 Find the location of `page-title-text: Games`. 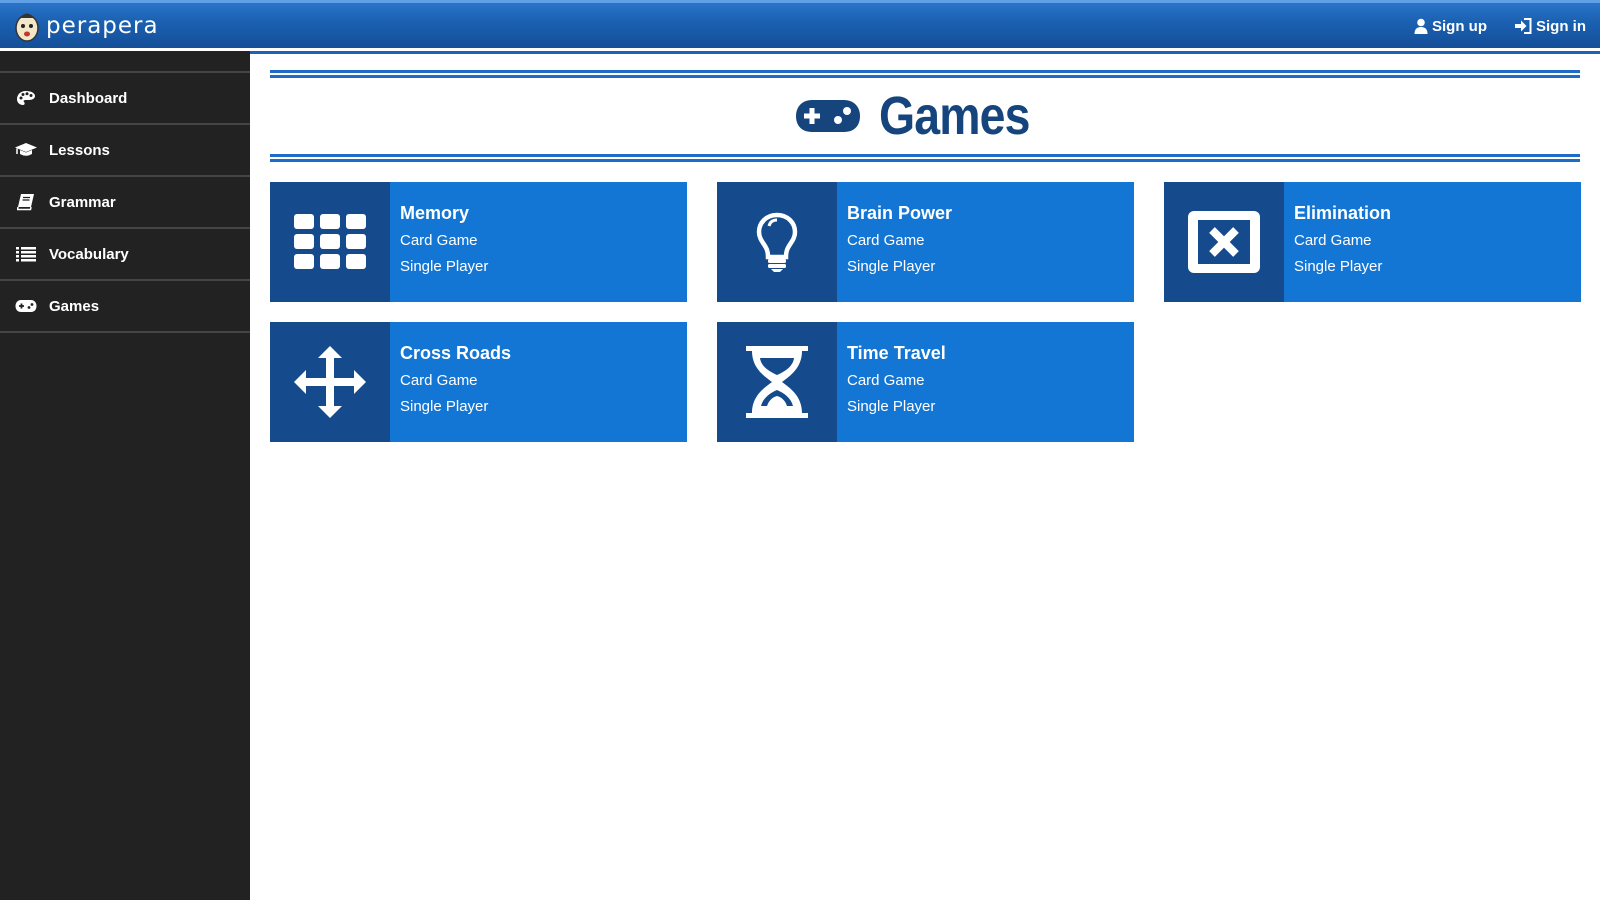

page-title-text: Games is located at coordinates (955, 116).